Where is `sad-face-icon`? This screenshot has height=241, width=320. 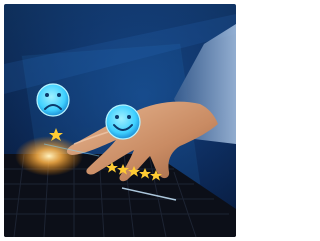
sad-face-icon is located at coordinates (53, 100).